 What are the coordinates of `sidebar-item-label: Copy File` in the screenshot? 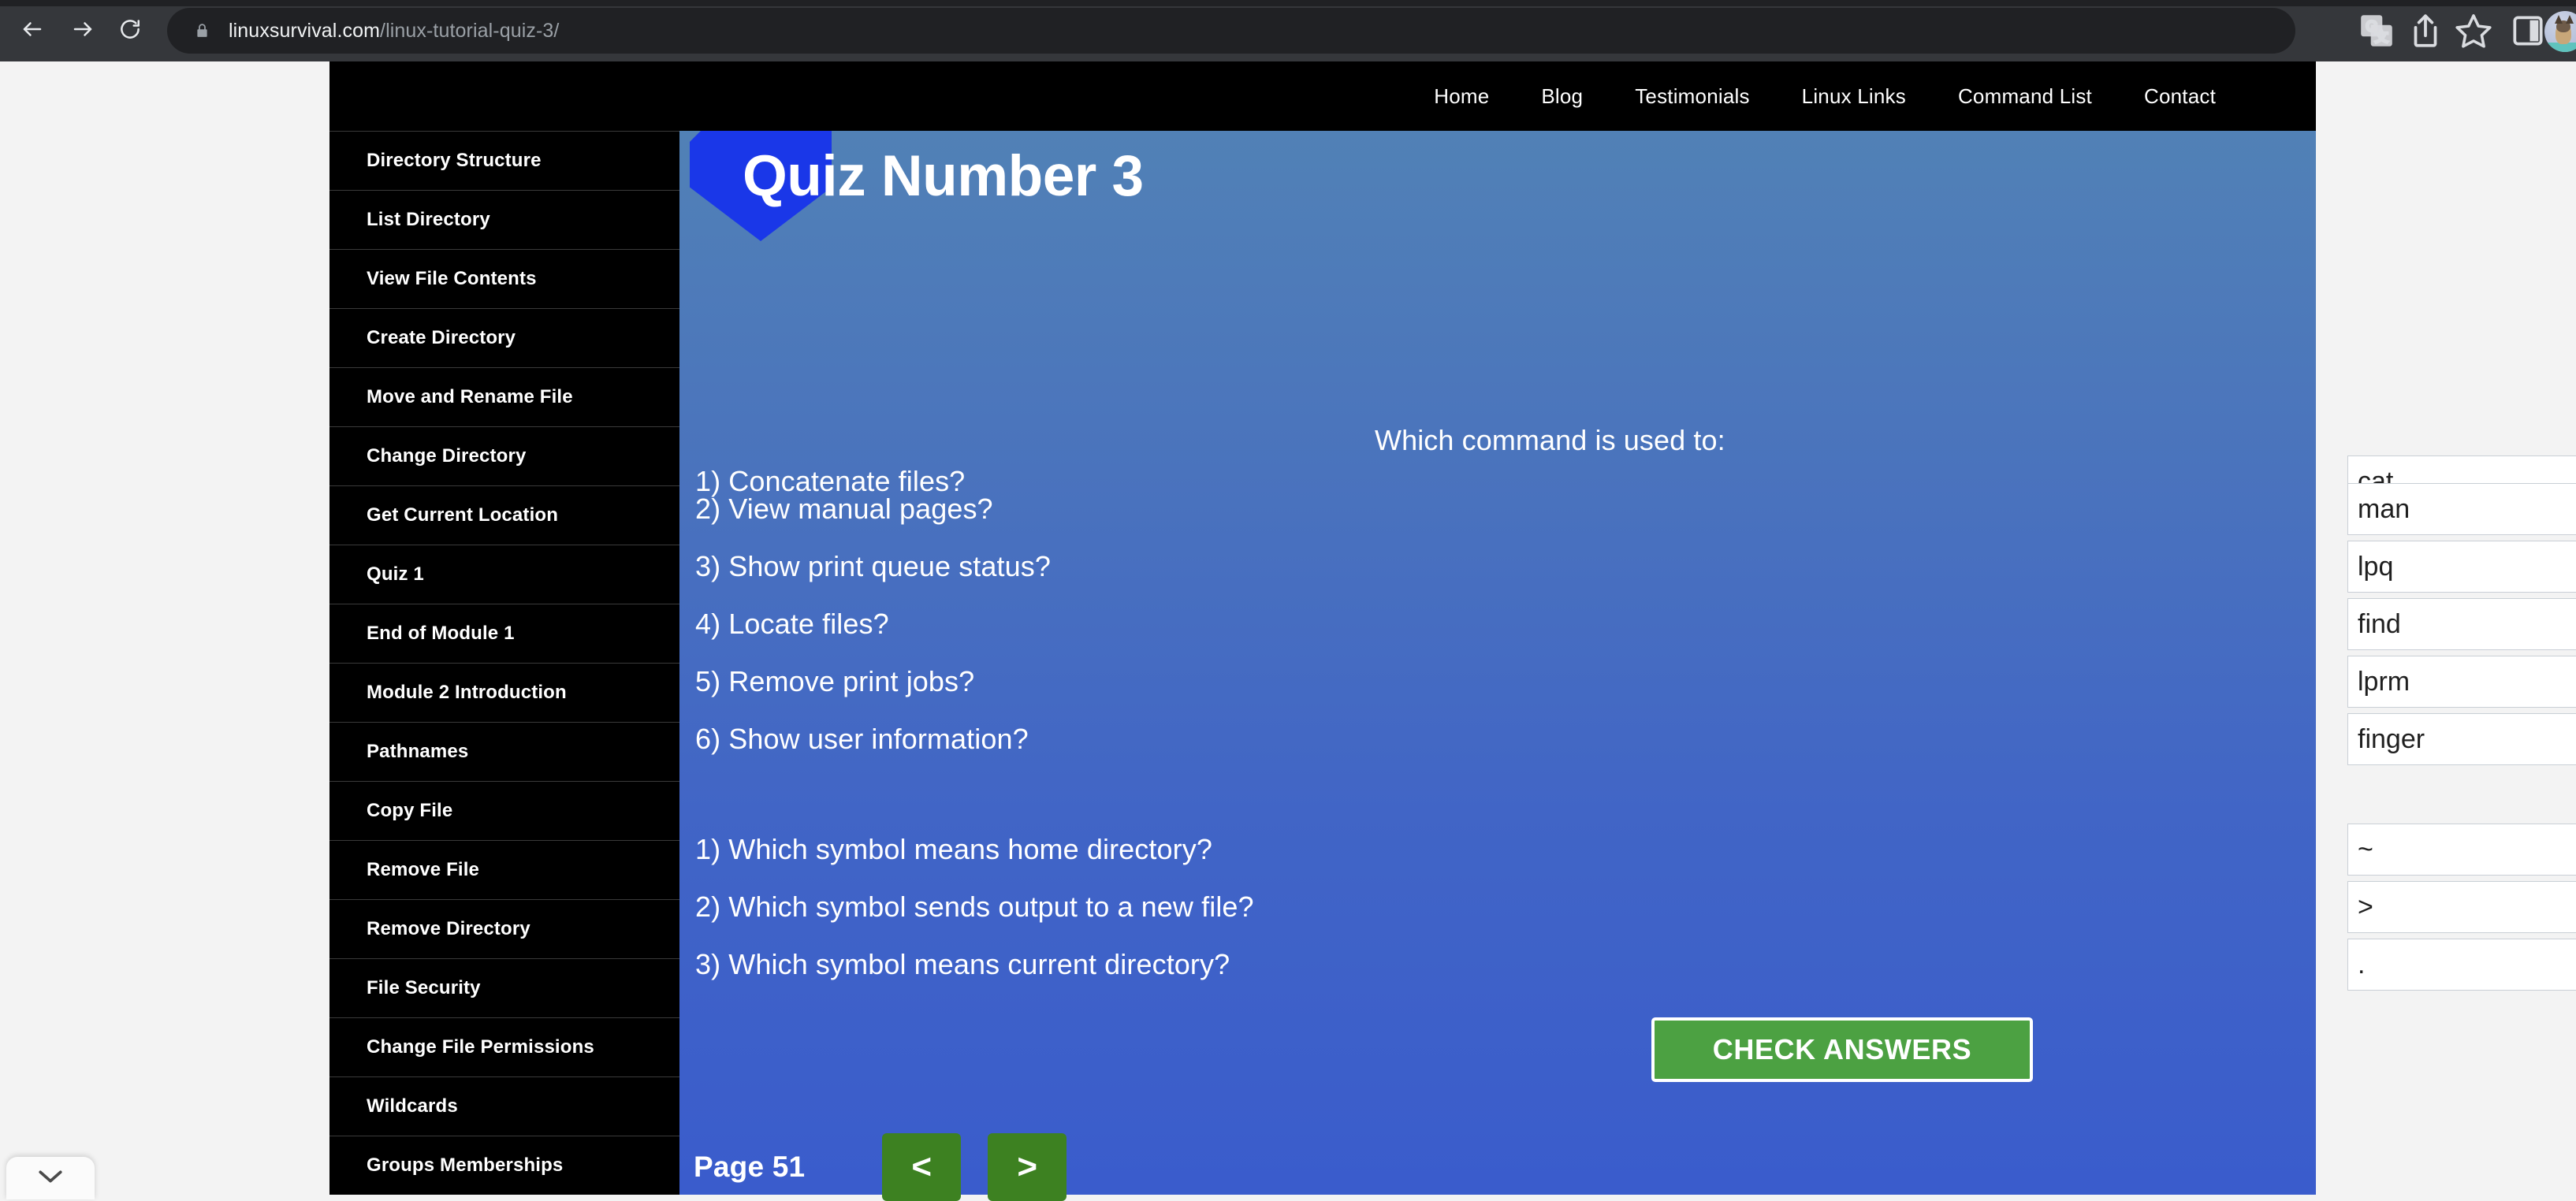 It's located at (410, 810).